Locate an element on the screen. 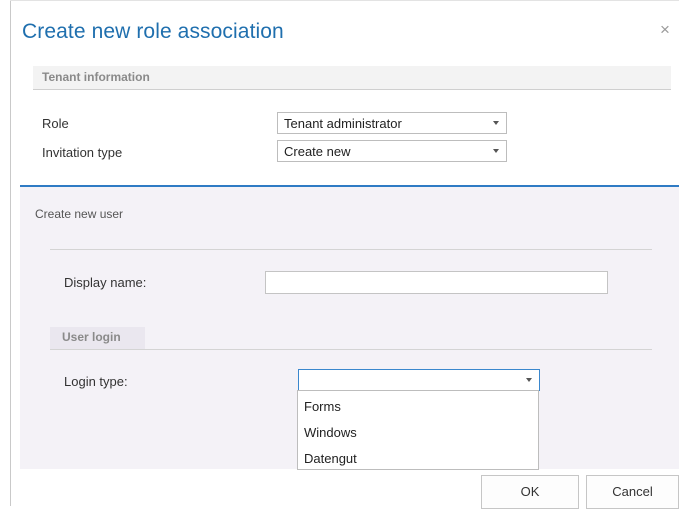 This screenshot has width=679, height=509. invitation-type-label: Invitation type is located at coordinates (82, 152).